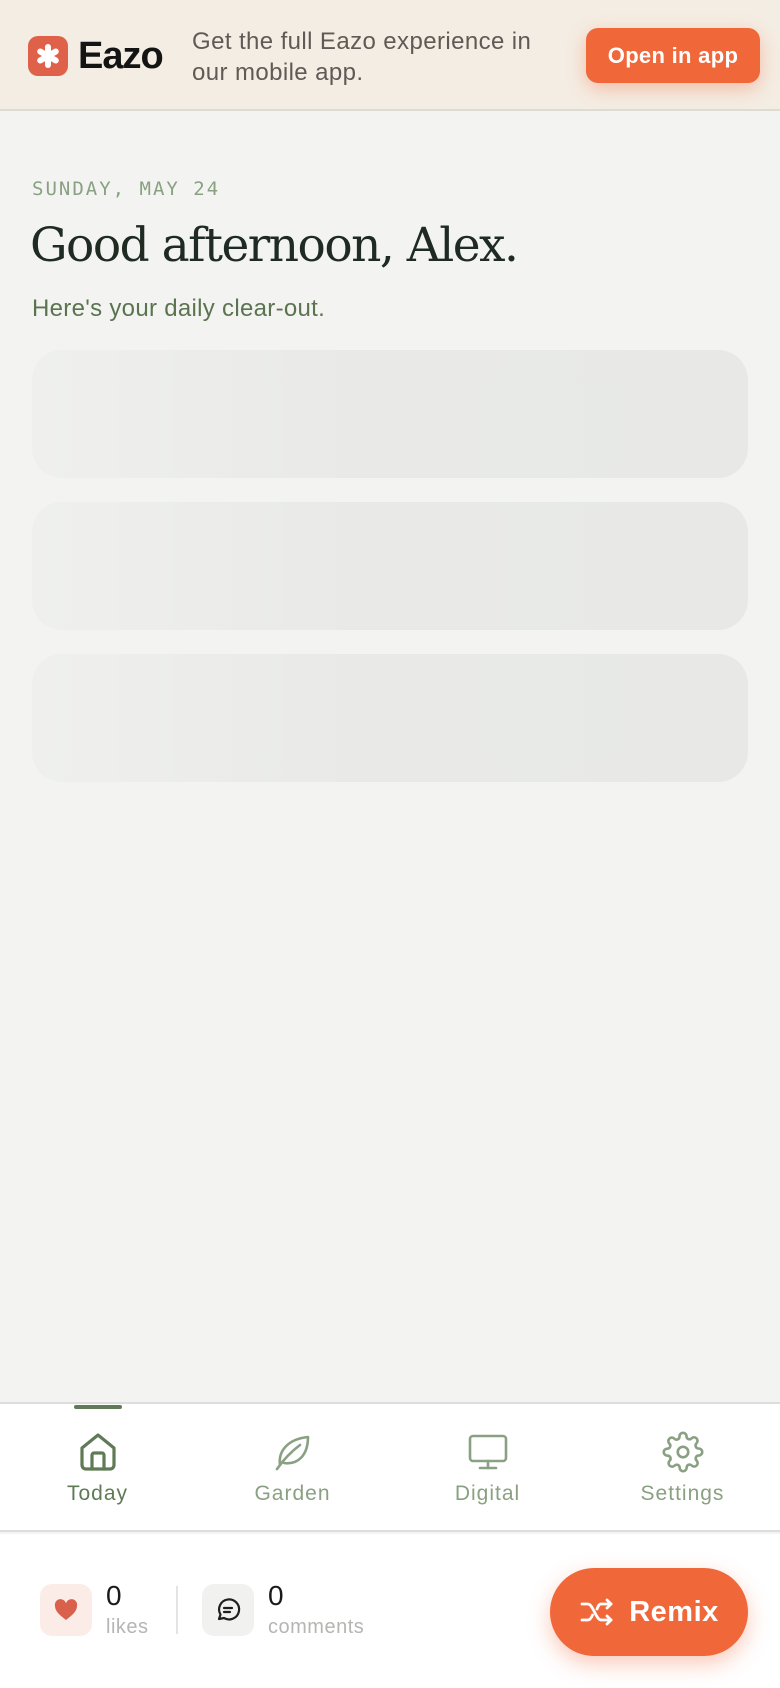 The width and height of the screenshot is (780, 1688). Describe the element at coordinates (48, 56) in the screenshot. I see `asterisk-logo-icon` at that location.